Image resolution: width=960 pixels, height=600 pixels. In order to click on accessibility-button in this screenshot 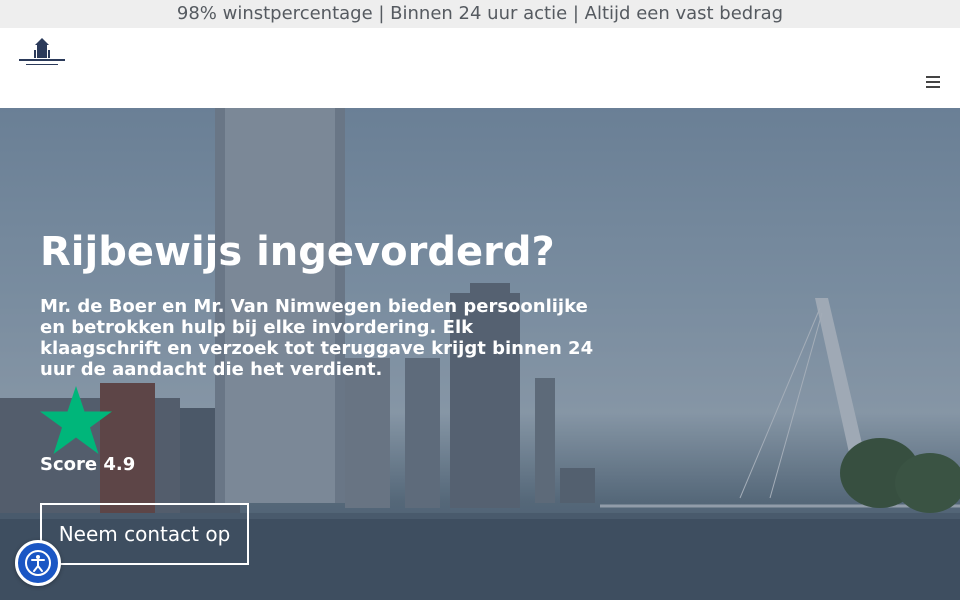, I will do `click(38, 563)`.